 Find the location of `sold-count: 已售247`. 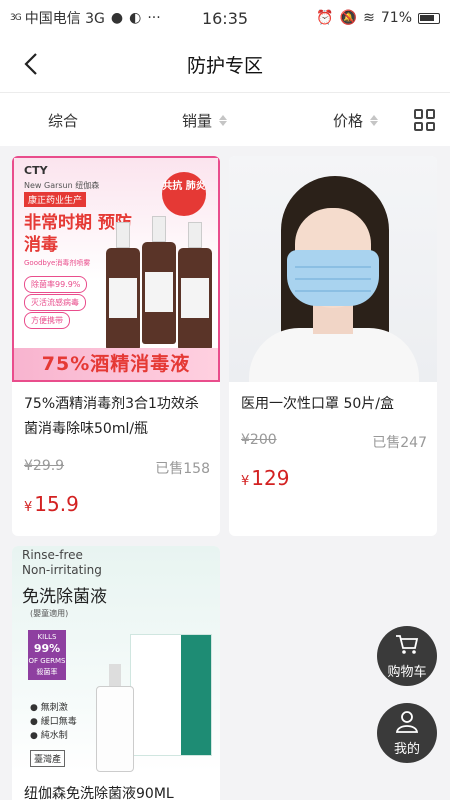

sold-count: 已售247 is located at coordinates (399, 443).